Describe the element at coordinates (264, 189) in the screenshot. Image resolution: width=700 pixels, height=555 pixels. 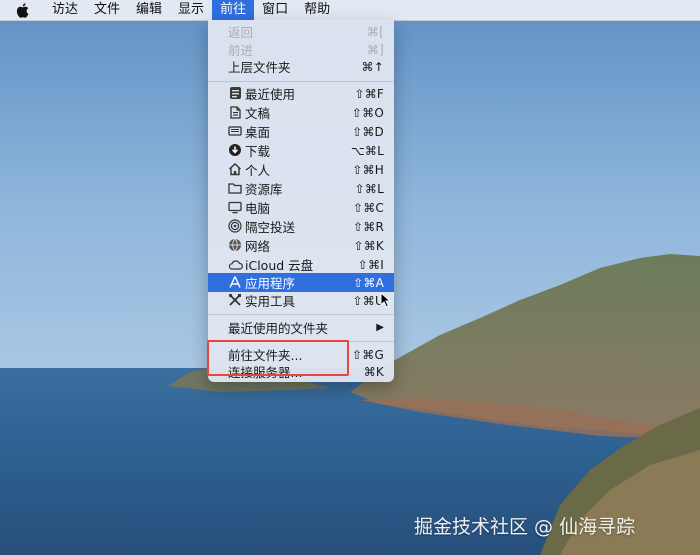
I see `menu-item-label: 资源库` at that location.